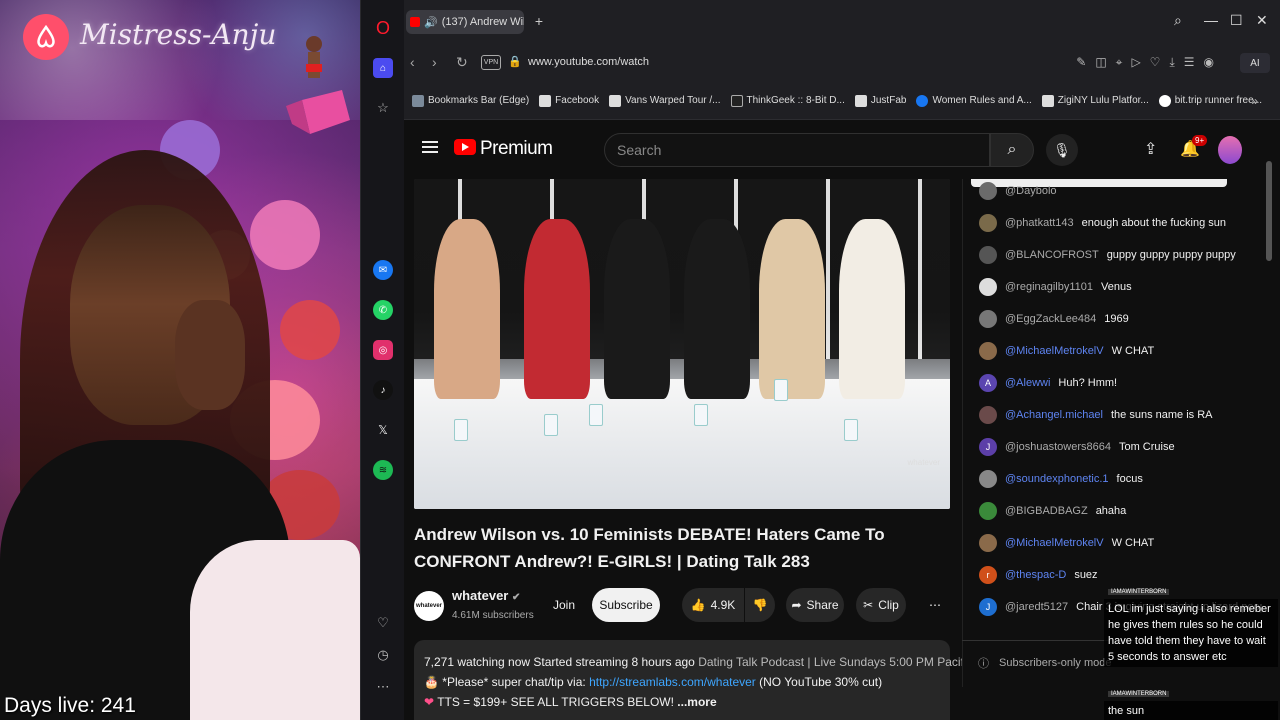 The height and width of the screenshot is (720, 1280). Describe the element at coordinates (569, 100) in the screenshot. I see `bookmark-item: Facebook` at that location.